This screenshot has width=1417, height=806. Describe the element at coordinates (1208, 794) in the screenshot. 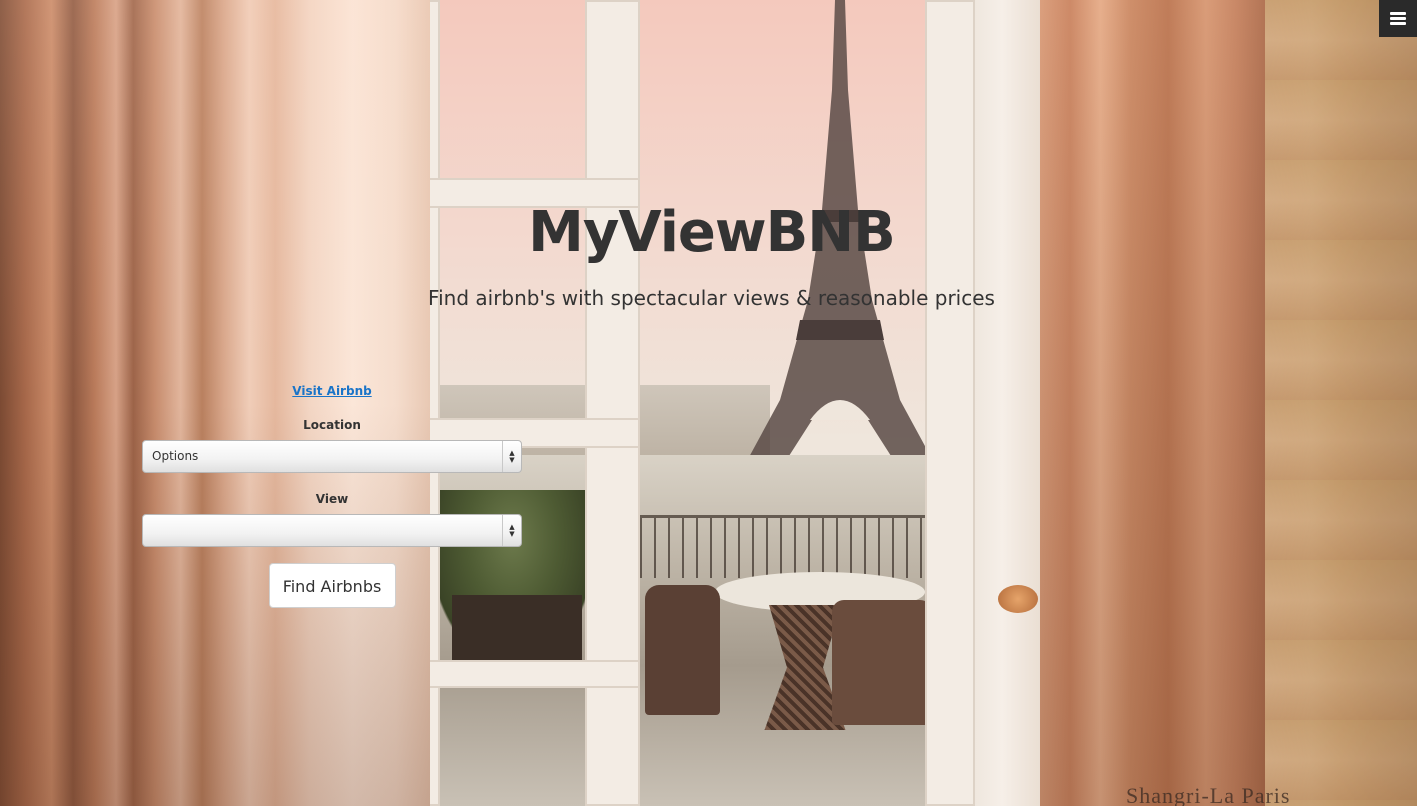

I see `watermark-text: Shangri-La Paris` at that location.